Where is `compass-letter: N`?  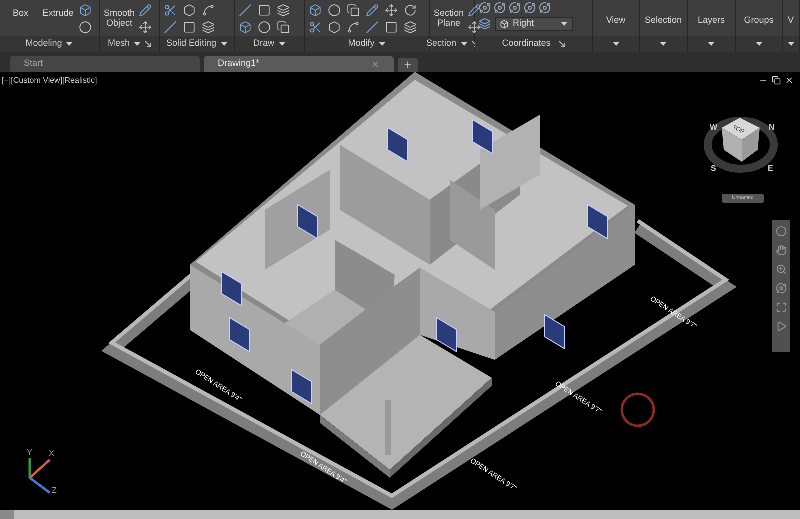 compass-letter: N is located at coordinates (772, 127).